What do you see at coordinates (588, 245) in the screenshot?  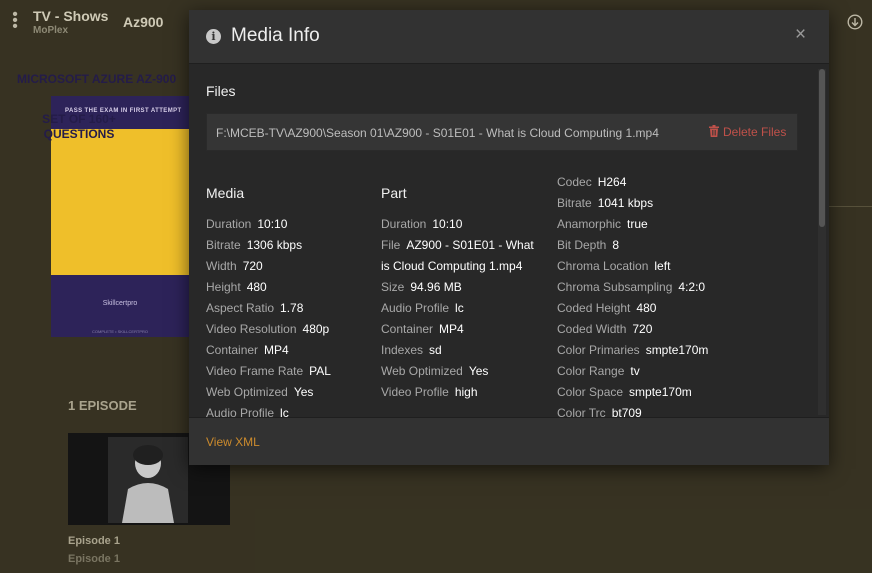 I see `stream-property: Bit Depth 8` at bounding box center [588, 245].